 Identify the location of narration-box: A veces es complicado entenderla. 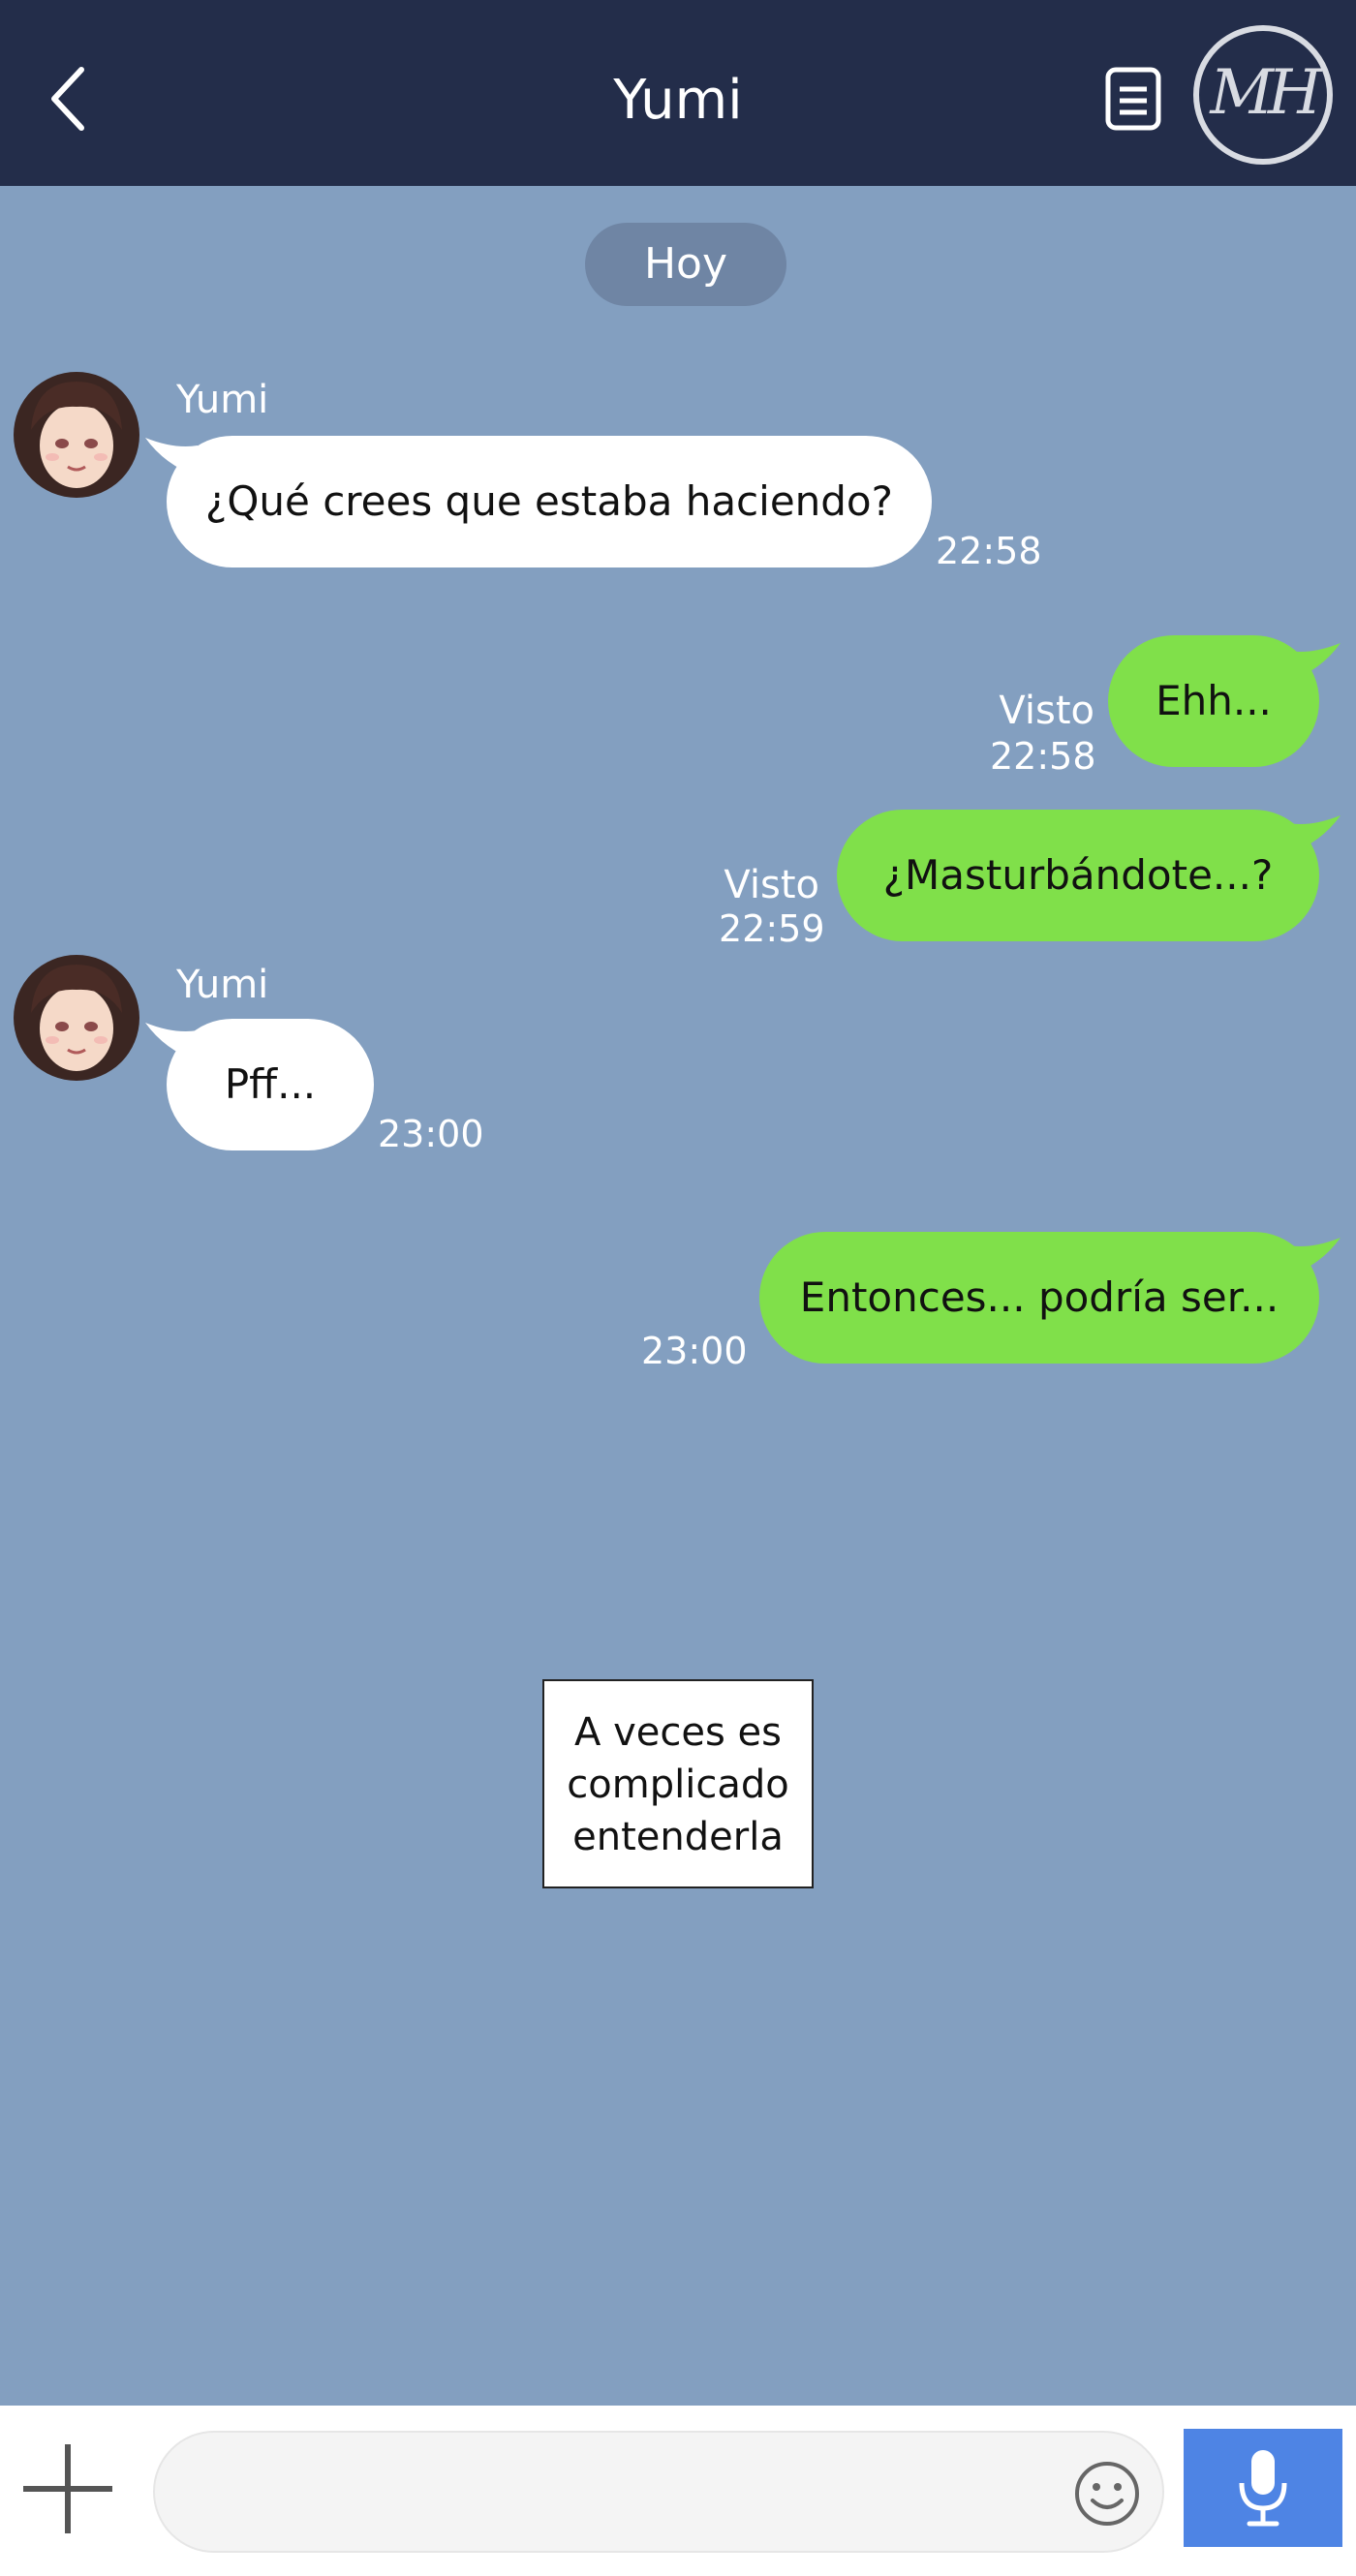
(678, 1783).